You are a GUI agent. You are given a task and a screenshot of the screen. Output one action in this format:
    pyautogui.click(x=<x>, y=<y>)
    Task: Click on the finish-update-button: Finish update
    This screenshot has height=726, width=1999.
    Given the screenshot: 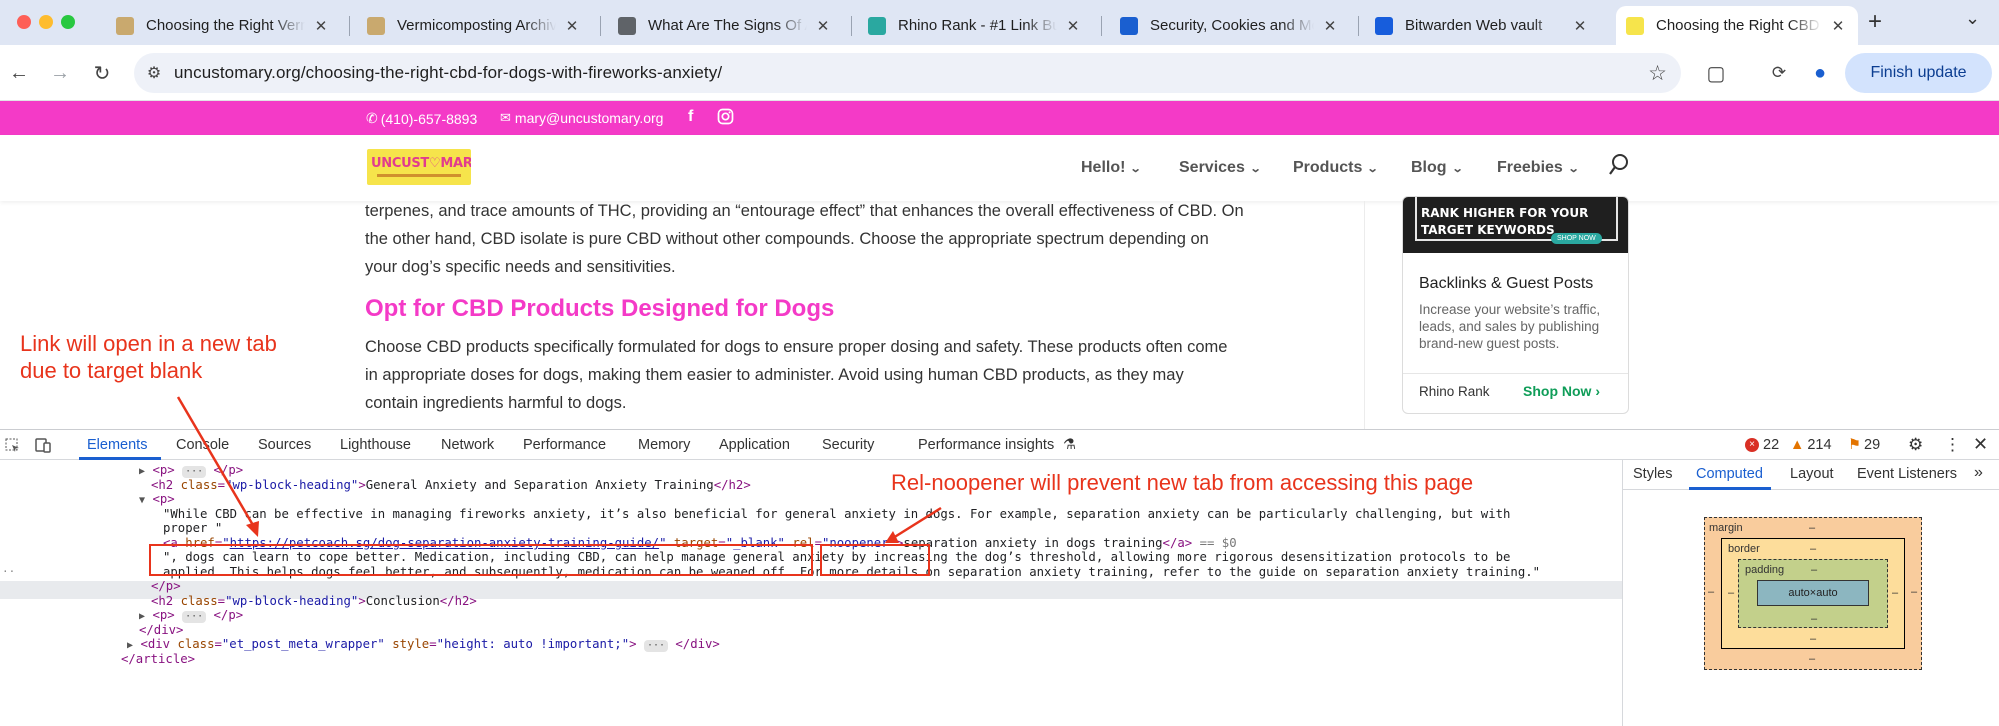 What is the action you would take?
    pyautogui.click(x=1918, y=73)
    